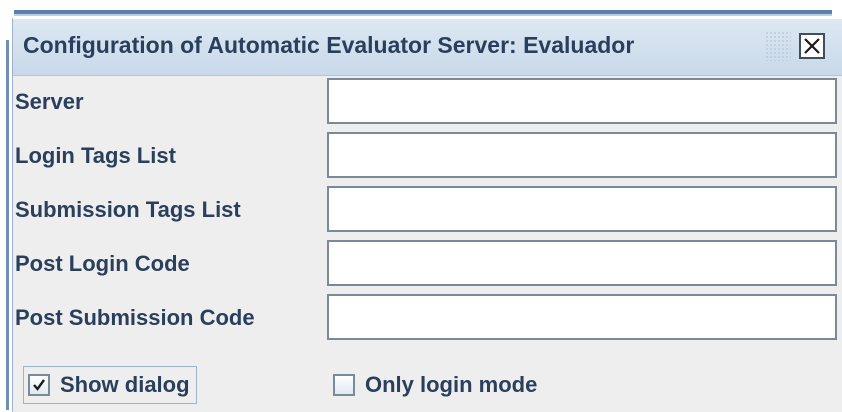  I want to click on submission-tags-label: Submission Tags List, so click(128, 209).